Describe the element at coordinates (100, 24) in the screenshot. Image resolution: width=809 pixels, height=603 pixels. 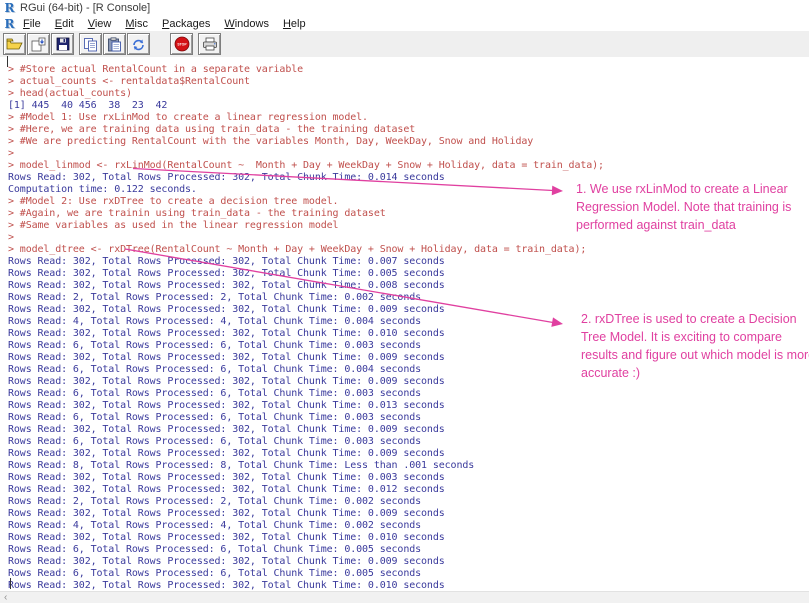
I see `menu-view: View` at that location.